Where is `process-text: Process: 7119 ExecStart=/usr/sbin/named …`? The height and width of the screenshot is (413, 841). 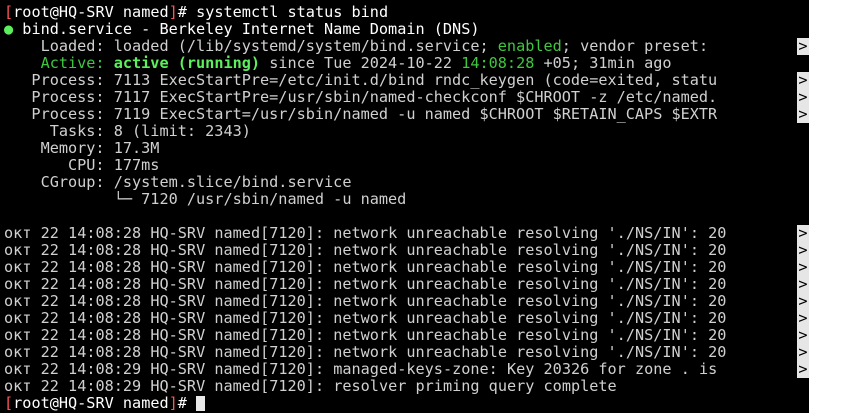 process-text: Process: 7119 ExecStart=/usr/sbin/named … is located at coordinates (361, 114).